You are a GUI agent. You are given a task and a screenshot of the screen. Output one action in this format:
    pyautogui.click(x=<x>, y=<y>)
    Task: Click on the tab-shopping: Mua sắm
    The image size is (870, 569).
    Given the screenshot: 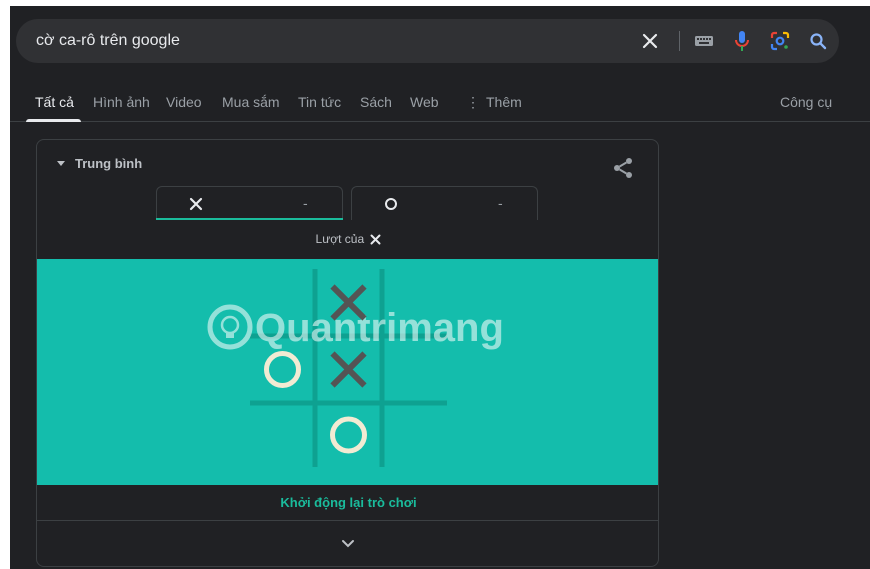 What is the action you would take?
    pyautogui.click(x=251, y=102)
    